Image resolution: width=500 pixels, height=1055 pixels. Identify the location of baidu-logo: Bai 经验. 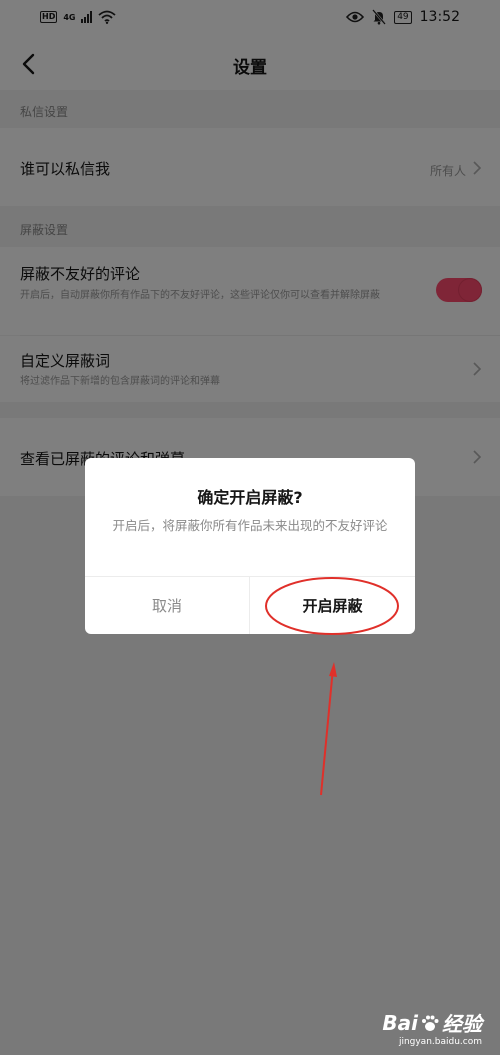
(432, 1022).